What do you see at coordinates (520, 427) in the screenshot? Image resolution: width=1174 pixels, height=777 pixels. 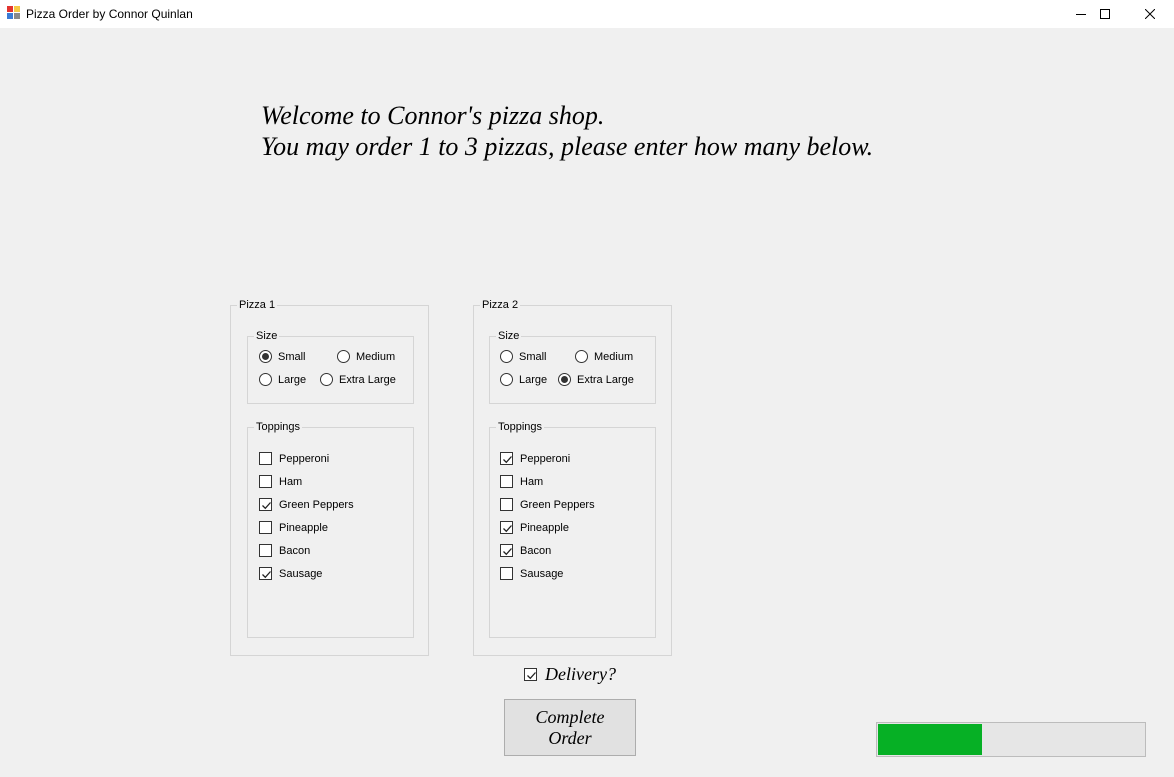 I see `pizza-2-toppings-label: Toppings` at bounding box center [520, 427].